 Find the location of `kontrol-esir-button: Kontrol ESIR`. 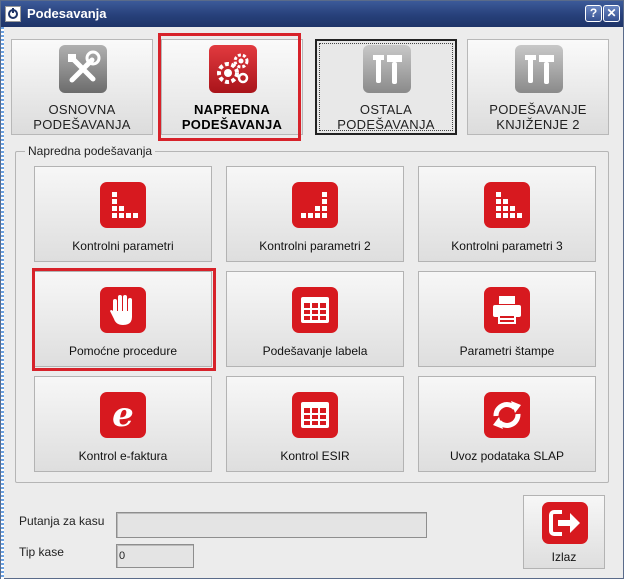

kontrol-esir-button: Kontrol ESIR is located at coordinates (315, 424).